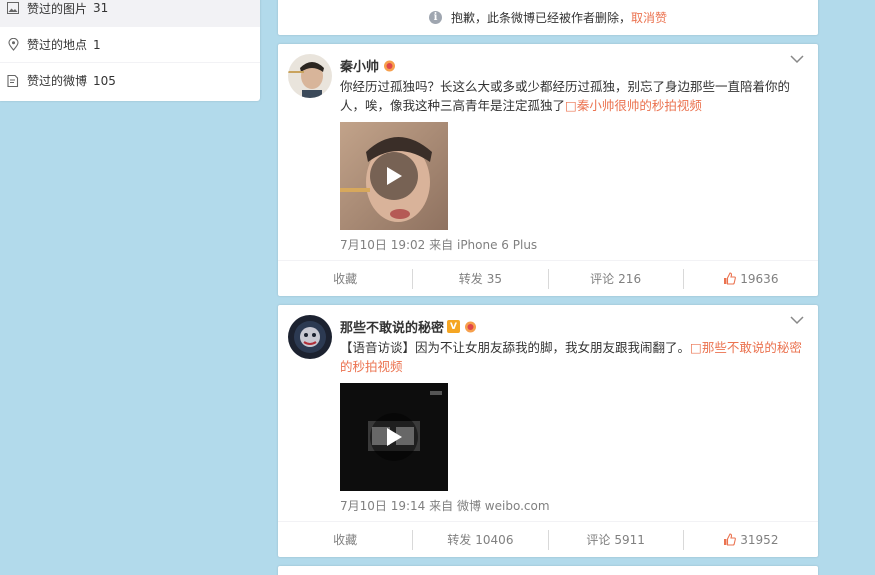 The width and height of the screenshot is (875, 575). Describe the element at coordinates (57, 81) in the screenshot. I see `sidebar-item-label: 赞过的微博` at that location.